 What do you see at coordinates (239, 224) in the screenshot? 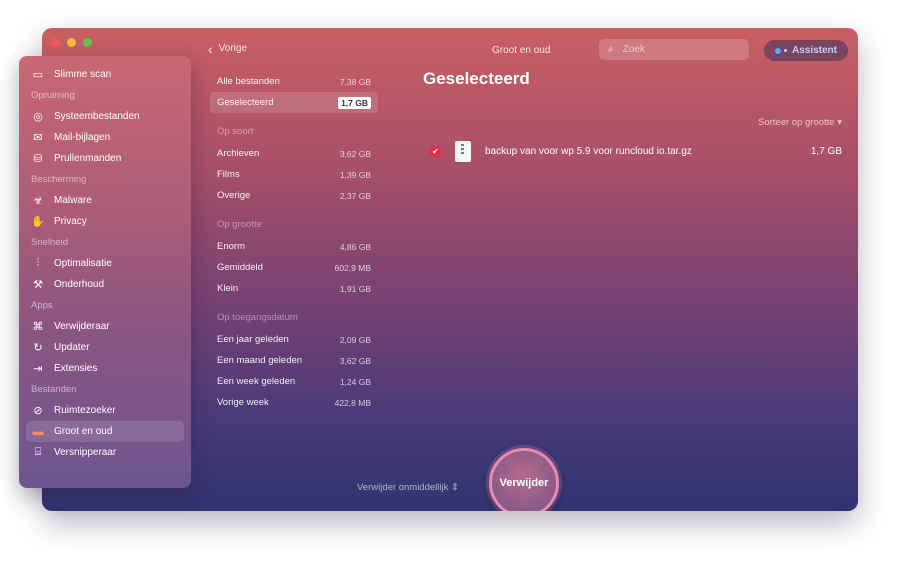
I see `category-section-title: Op grootte` at bounding box center [239, 224].